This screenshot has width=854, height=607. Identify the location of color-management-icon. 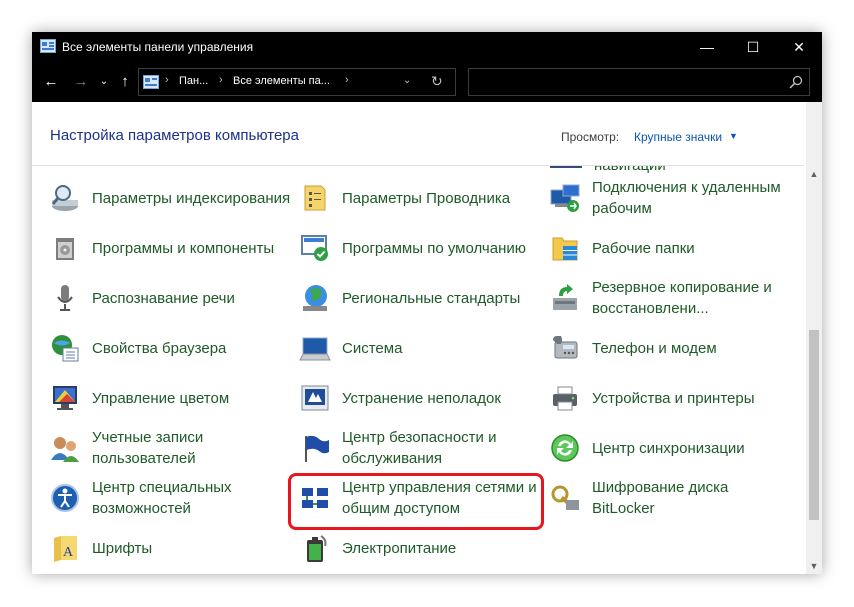
(65, 398).